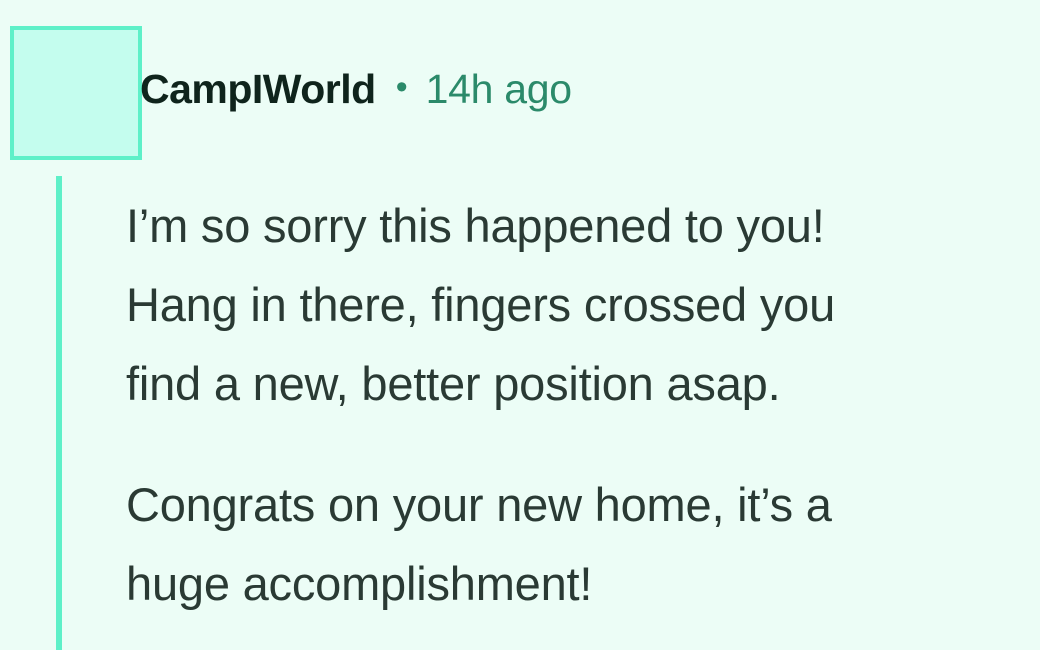 Image resolution: width=1040 pixels, height=650 pixels. What do you see at coordinates (76, 93) in the screenshot?
I see `avatar` at bounding box center [76, 93].